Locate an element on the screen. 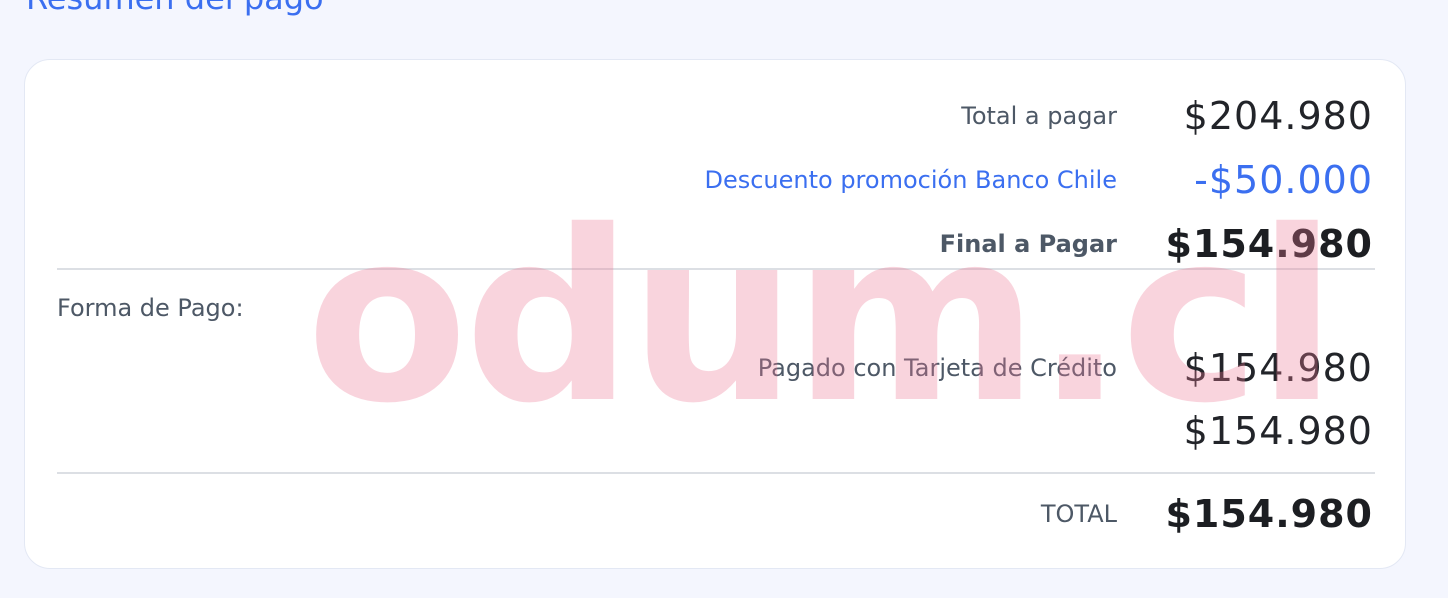 The width and height of the screenshot is (1448, 598). final-to-pay-label: Final a Pagar is located at coordinates (1028, 244).